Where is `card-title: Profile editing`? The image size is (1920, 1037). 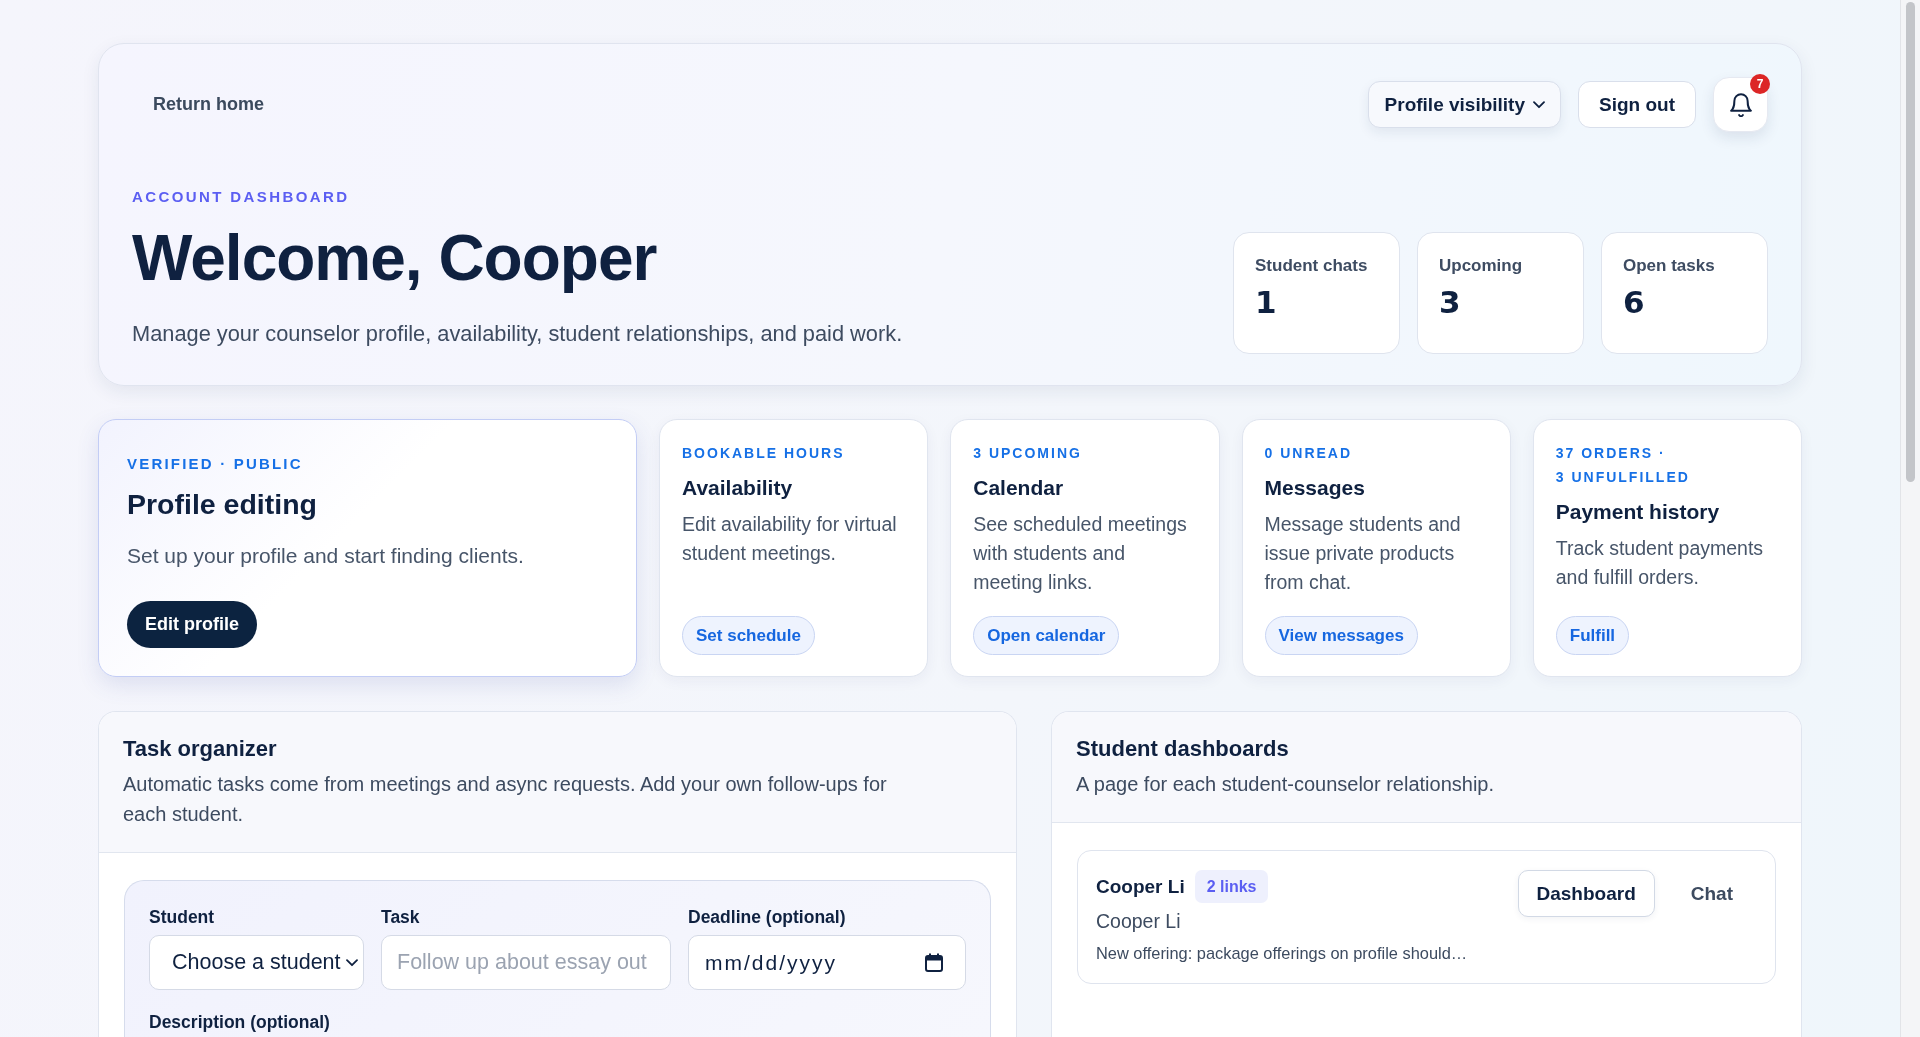
card-title: Profile editing is located at coordinates (222, 504).